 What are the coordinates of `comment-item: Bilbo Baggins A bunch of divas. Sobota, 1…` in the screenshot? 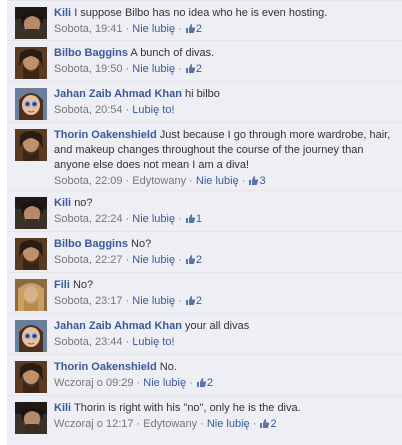 It's located at (204, 60).